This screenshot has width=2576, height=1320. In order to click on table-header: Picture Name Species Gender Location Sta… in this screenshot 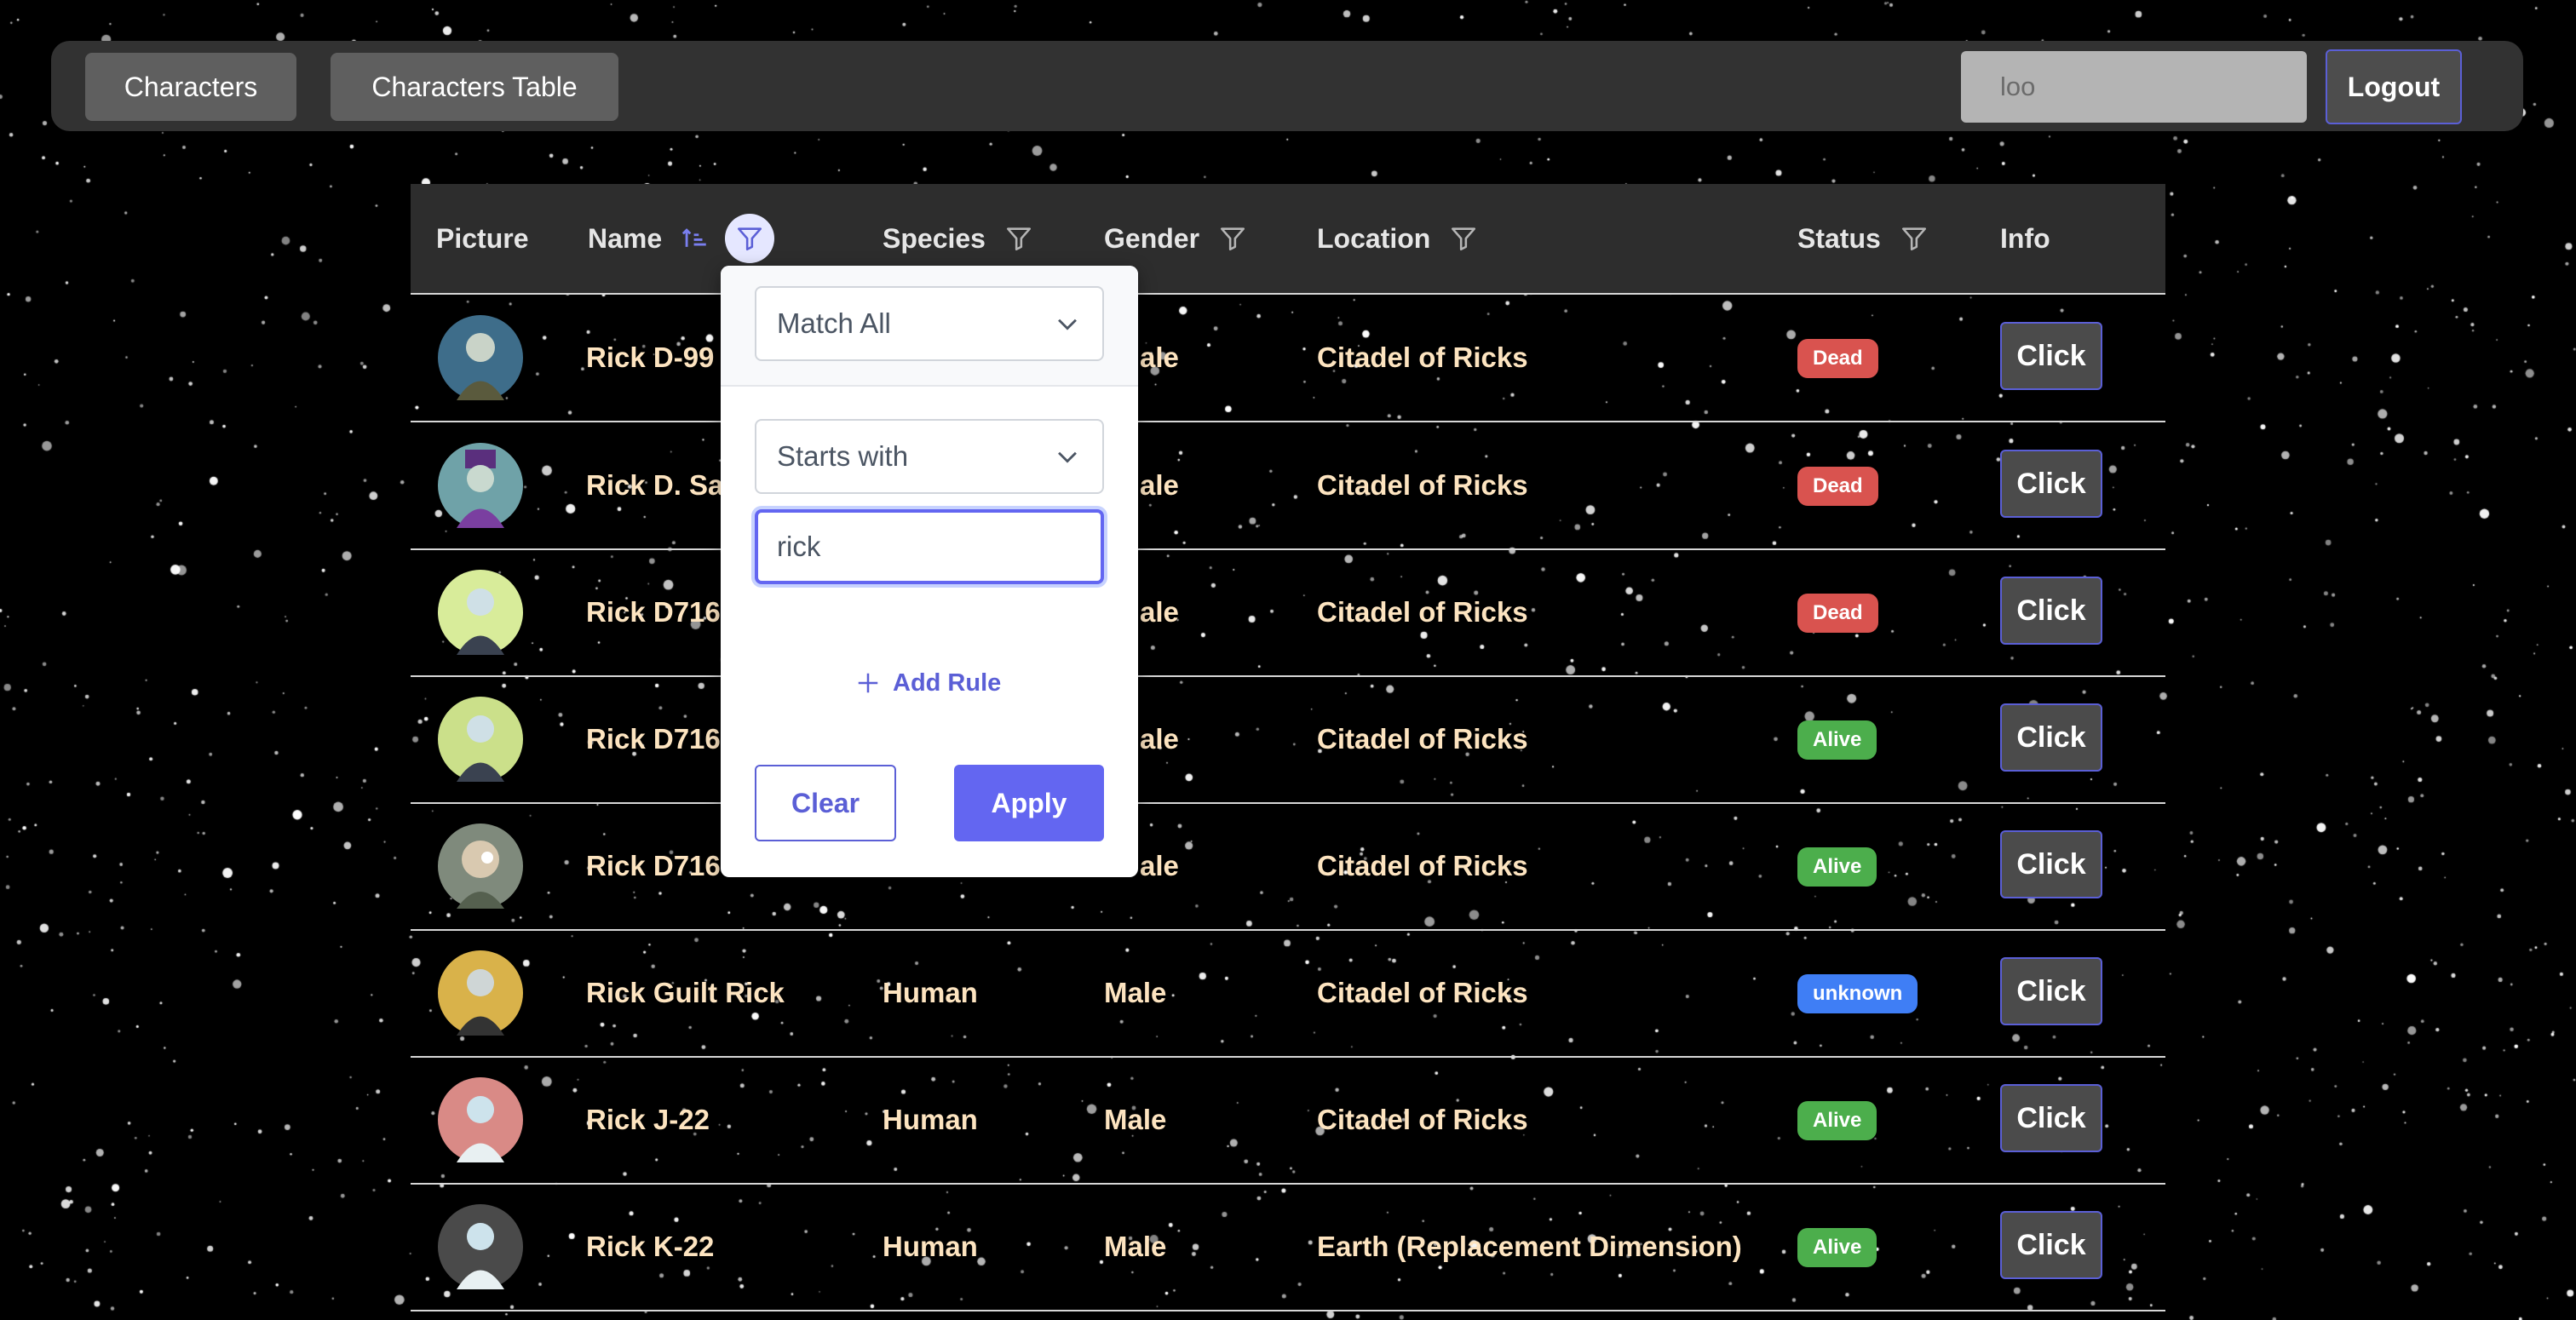, I will do `click(1288, 239)`.